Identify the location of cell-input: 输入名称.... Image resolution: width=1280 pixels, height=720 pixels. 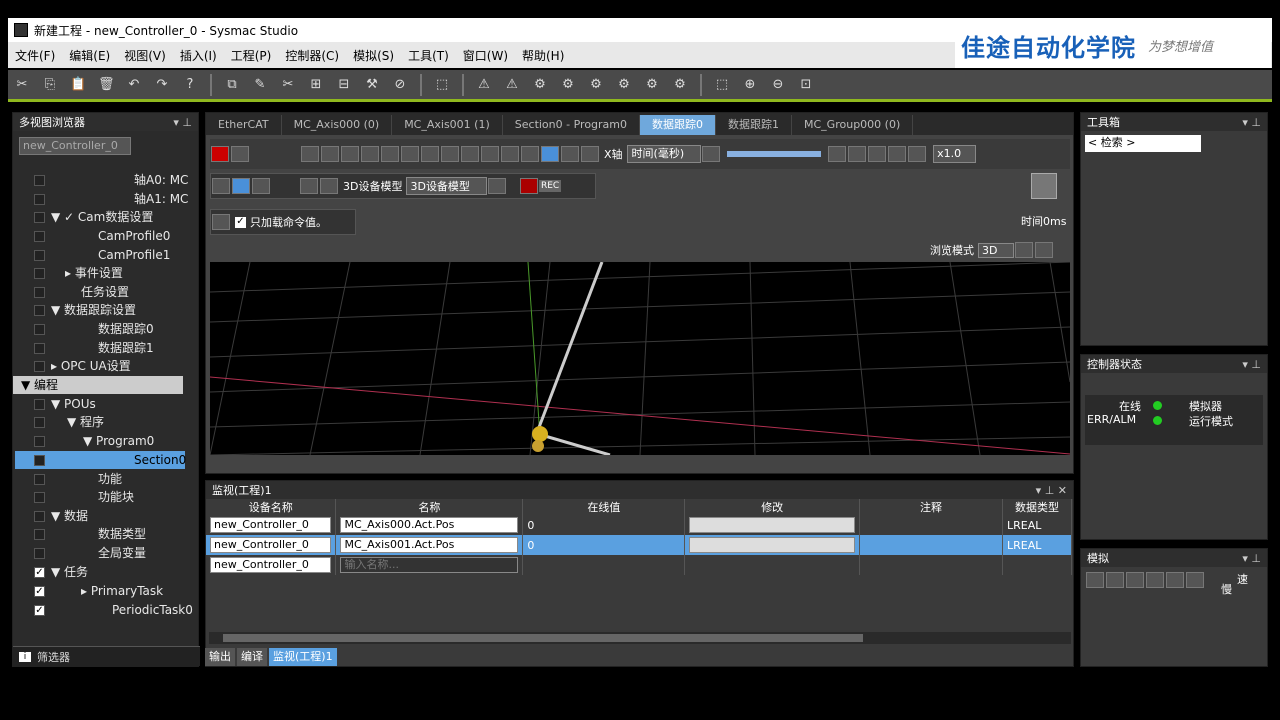
(429, 565).